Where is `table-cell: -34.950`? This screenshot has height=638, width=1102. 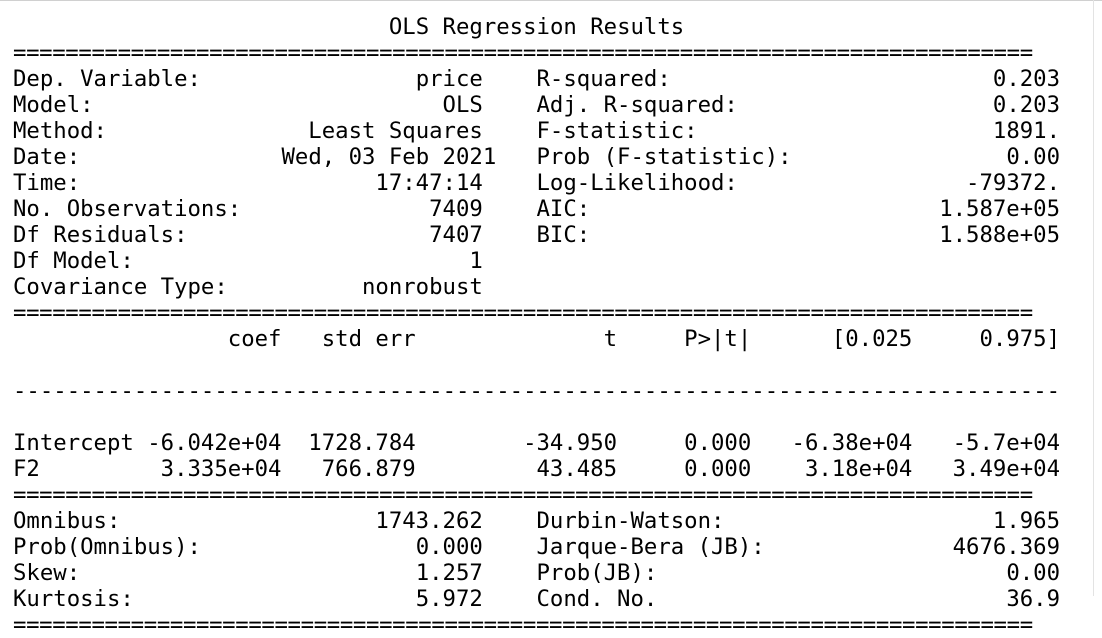 table-cell: -34.950 is located at coordinates (570, 443).